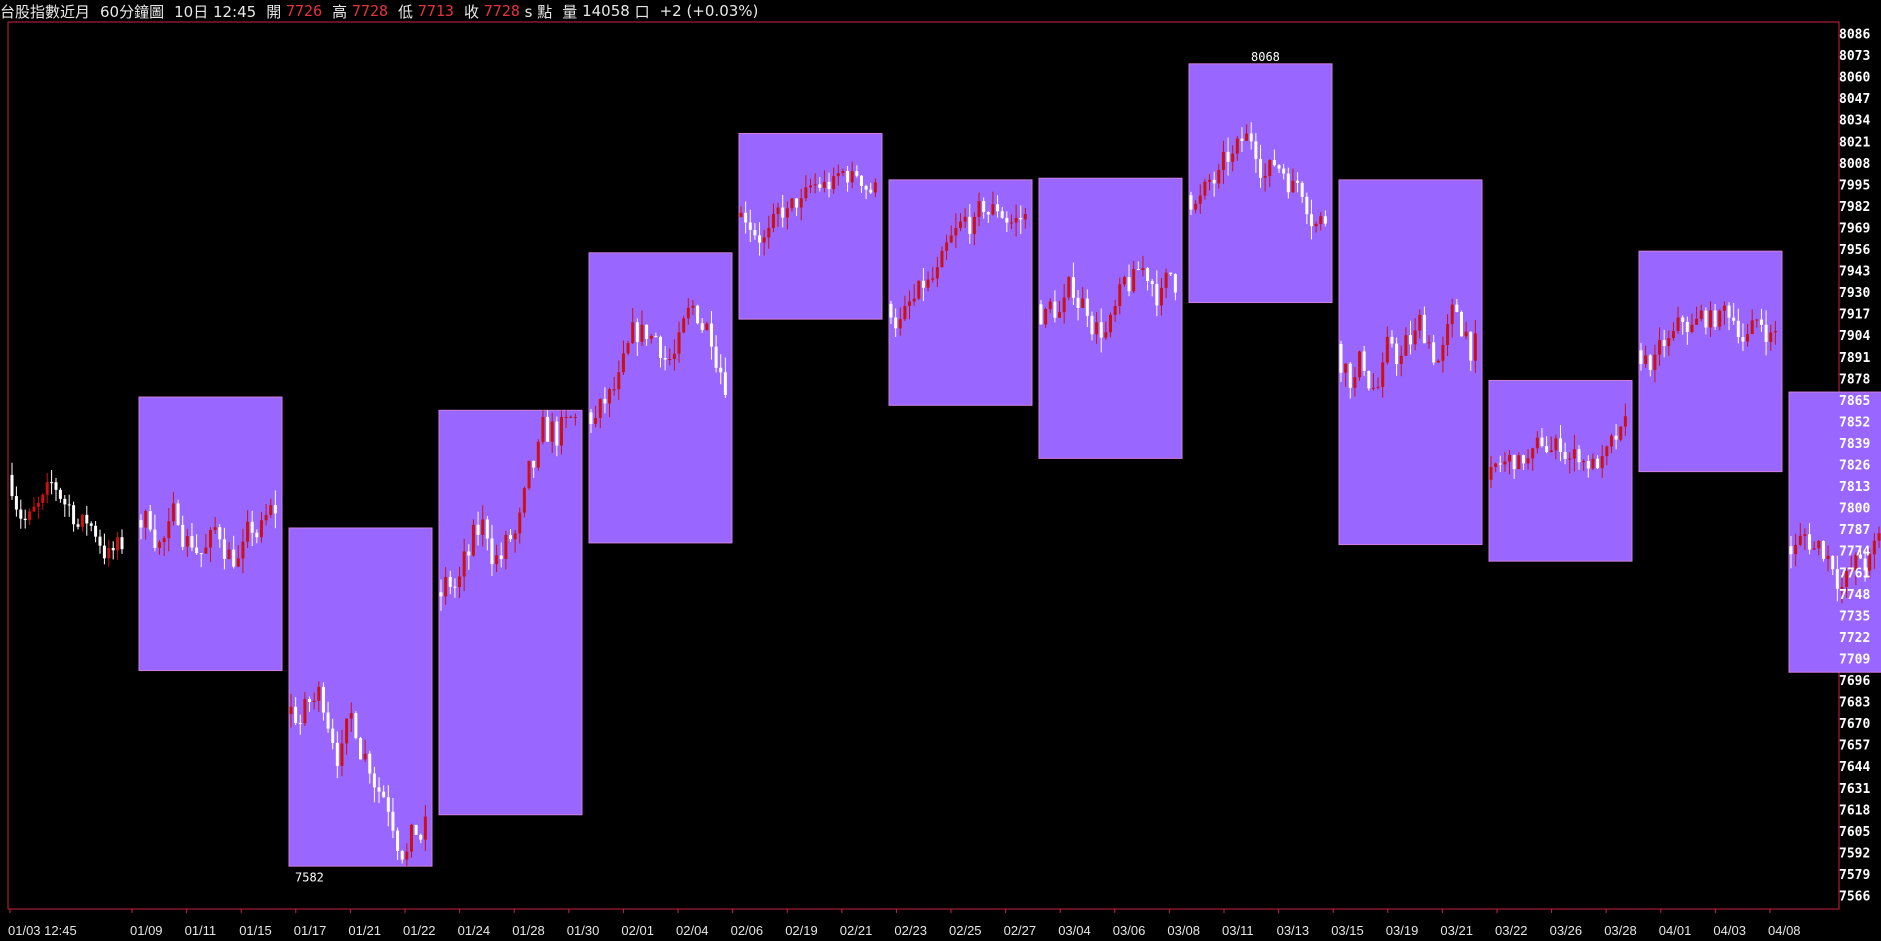  I want to click on y-tick-label: 7826, so click(1854, 466).